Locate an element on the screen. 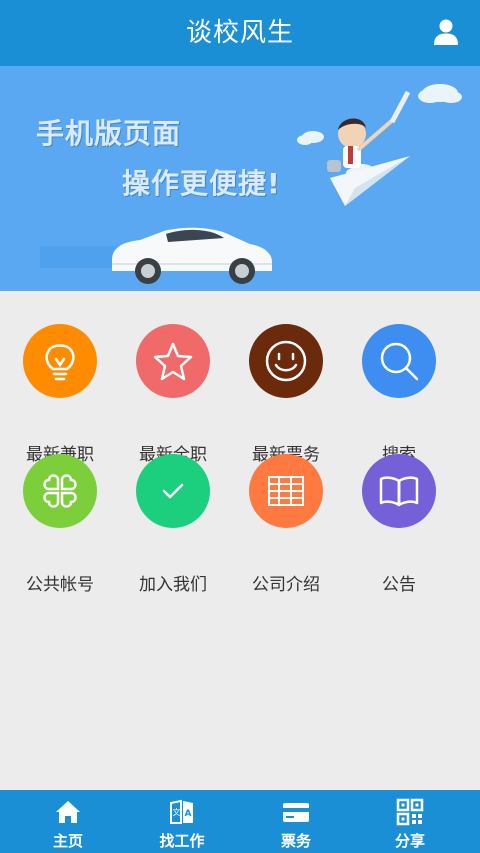 This screenshot has width=480, height=853. menu-item-search: 搜索 is located at coordinates (399, 394).